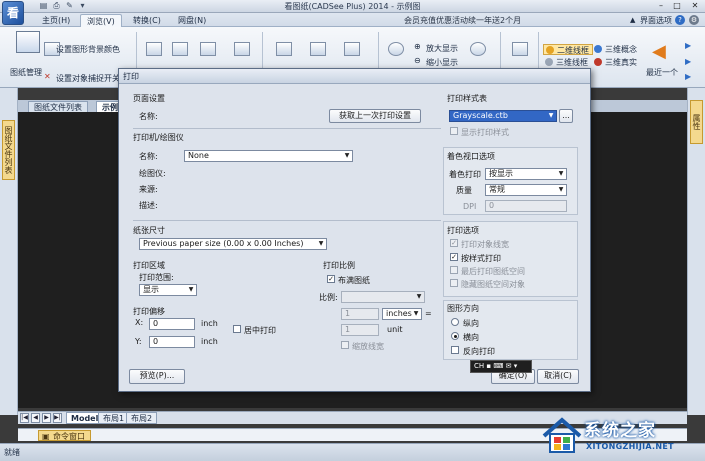 This screenshot has height=461, width=705. Describe the element at coordinates (464, 190) in the screenshot. I see `quality-label: 质量` at that location.